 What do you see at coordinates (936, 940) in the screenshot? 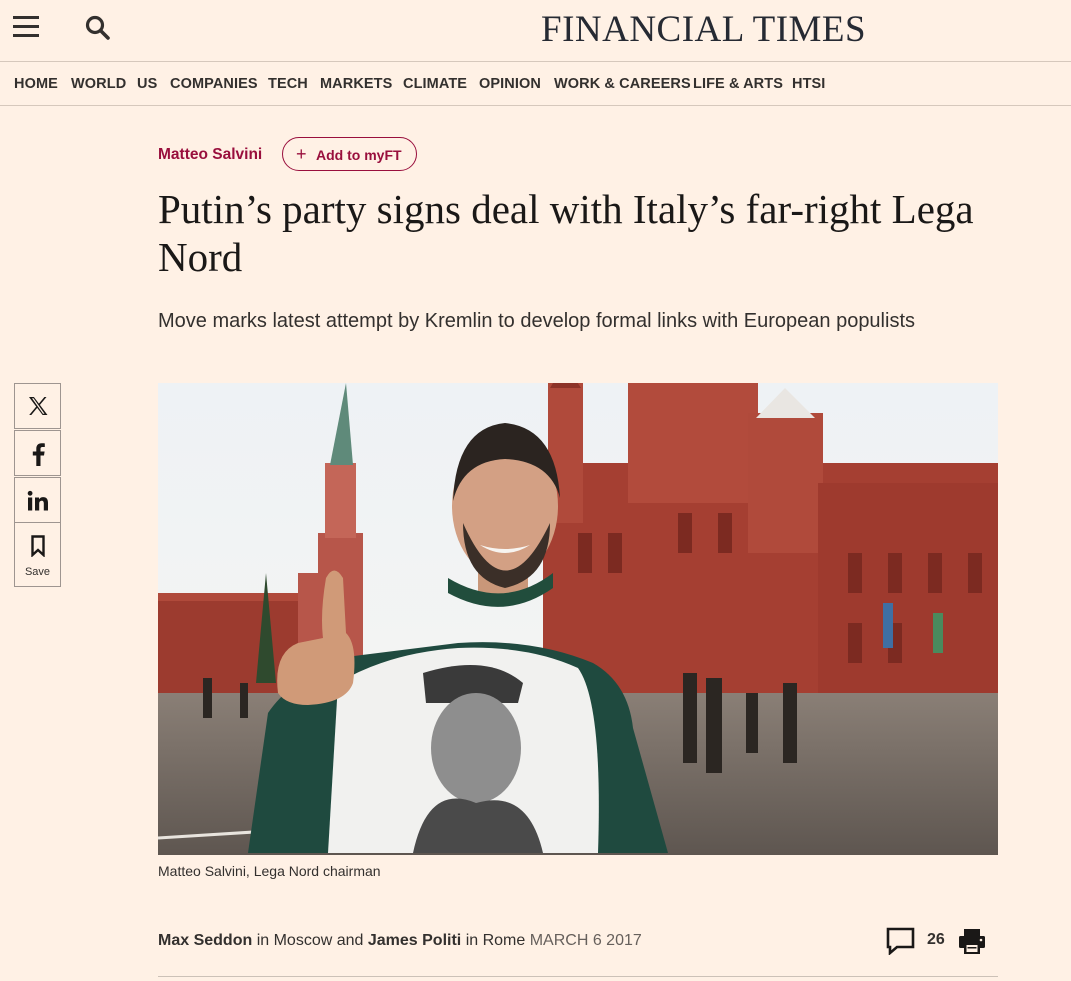
I see `comment-count: 26` at bounding box center [936, 940].